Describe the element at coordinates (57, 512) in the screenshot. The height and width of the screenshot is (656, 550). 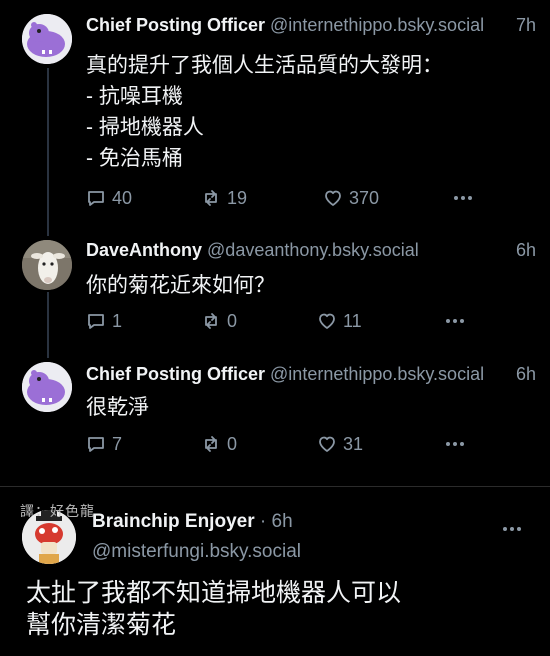
I see `translator-watermark: 譯：好色龍` at that location.